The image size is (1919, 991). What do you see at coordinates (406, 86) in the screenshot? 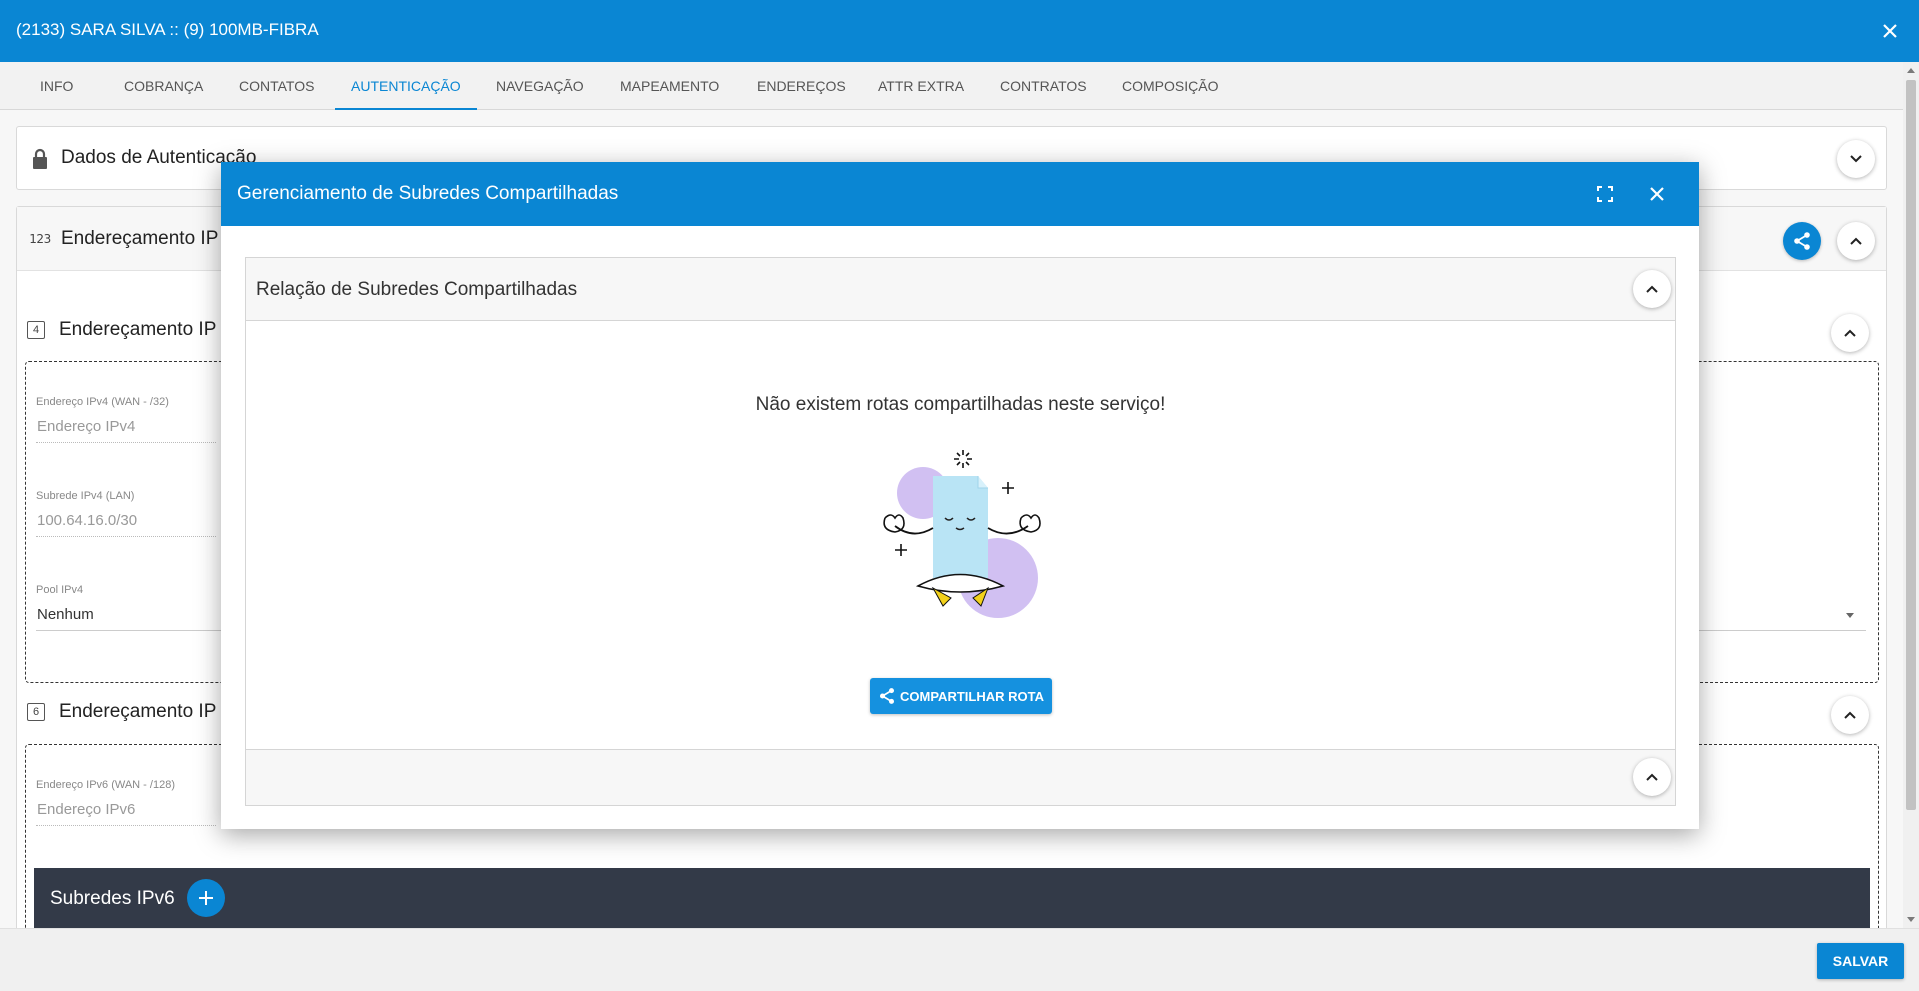
I see `tab-autenticacao: AUTENTICAÇÃO` at bounding box center [406, 86].